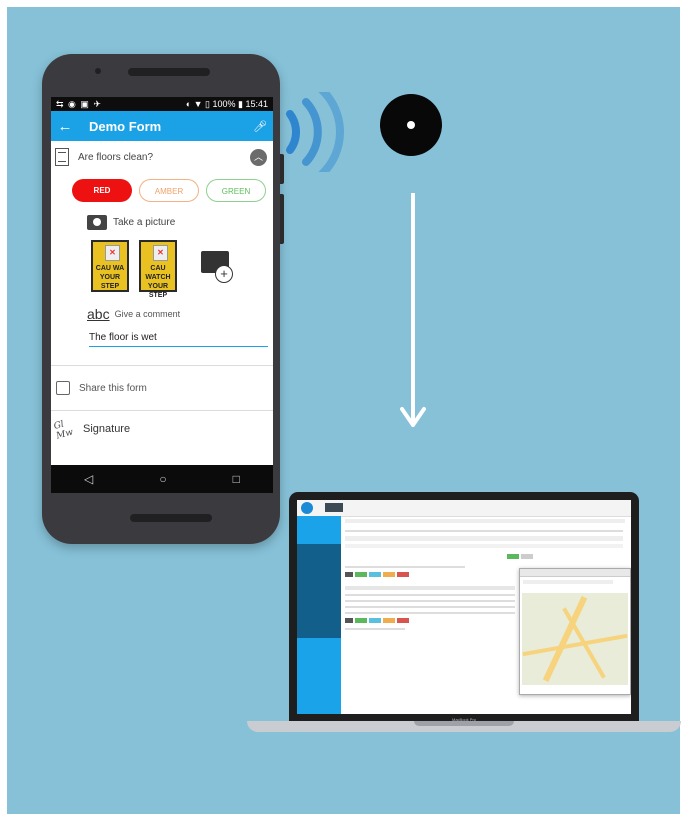  Describe the element at coordinates (98, 314) in the screenshot. I see `abc-icon: abc` at that location.